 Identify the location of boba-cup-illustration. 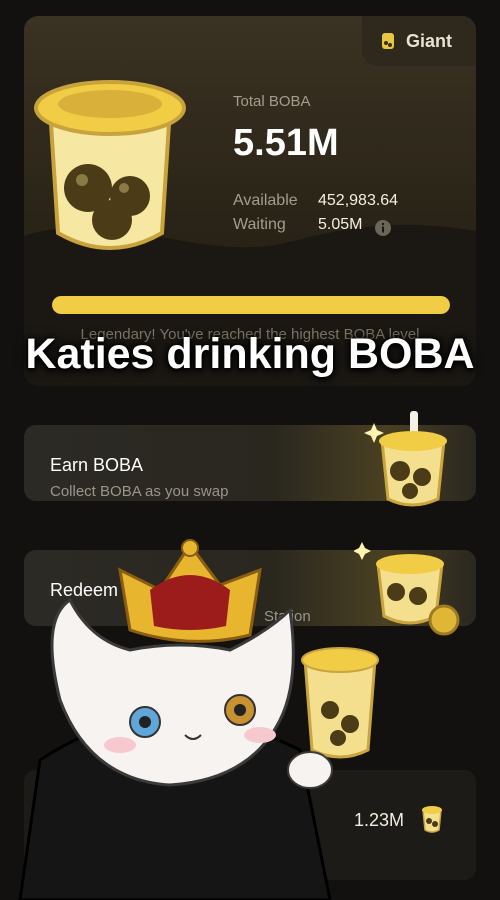
(110, 165).